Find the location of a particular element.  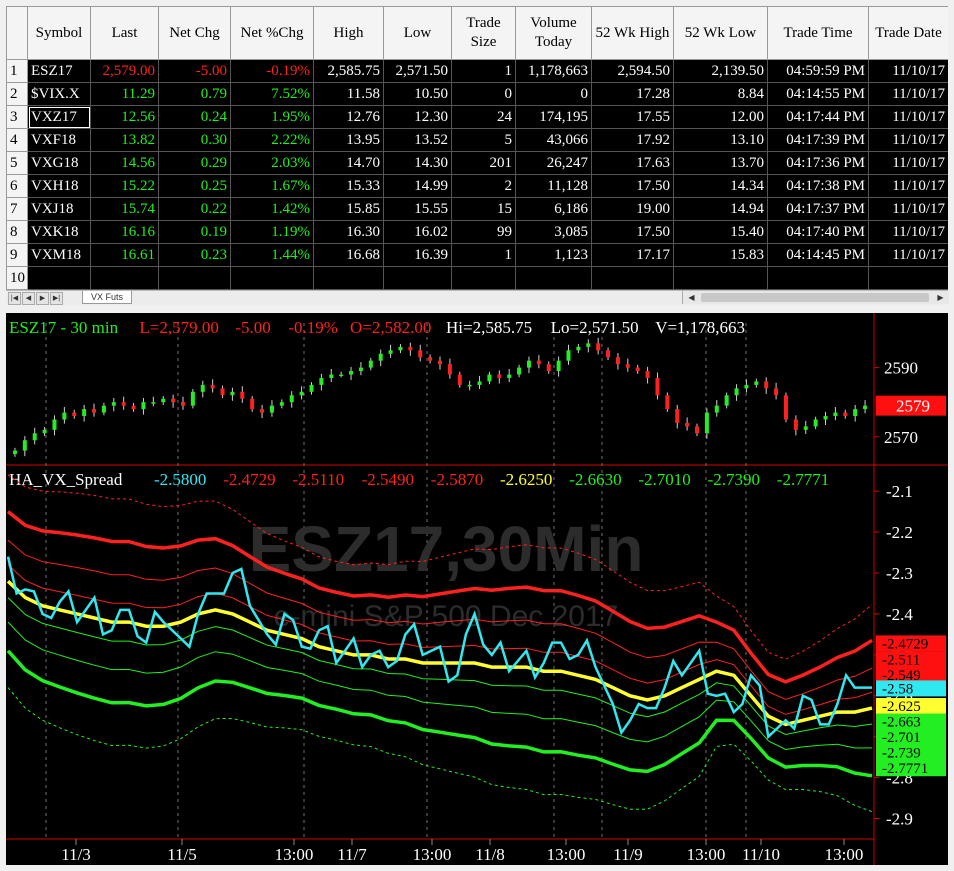

prev-icon: ◀ is located at coordinates (28, 298).